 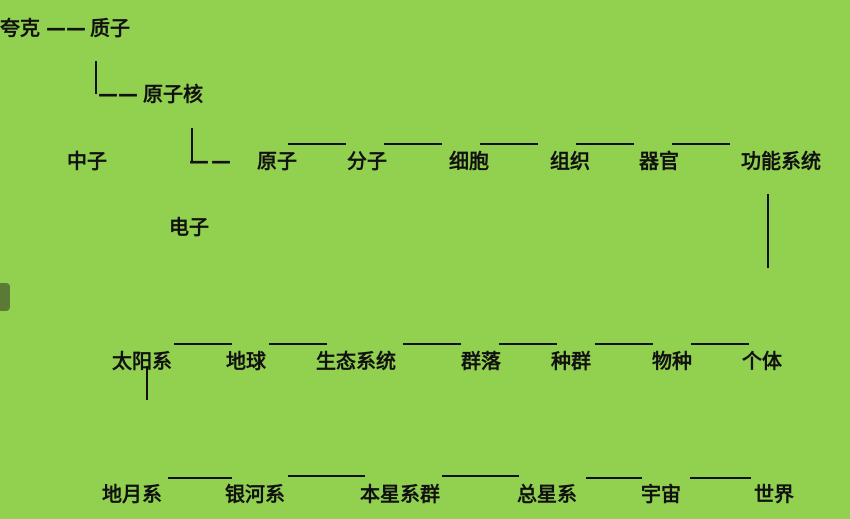 What do you see at coordinates (189, 227) in the screenshot?
I see `label-electron: 电子` at bounding box center [189, 227].